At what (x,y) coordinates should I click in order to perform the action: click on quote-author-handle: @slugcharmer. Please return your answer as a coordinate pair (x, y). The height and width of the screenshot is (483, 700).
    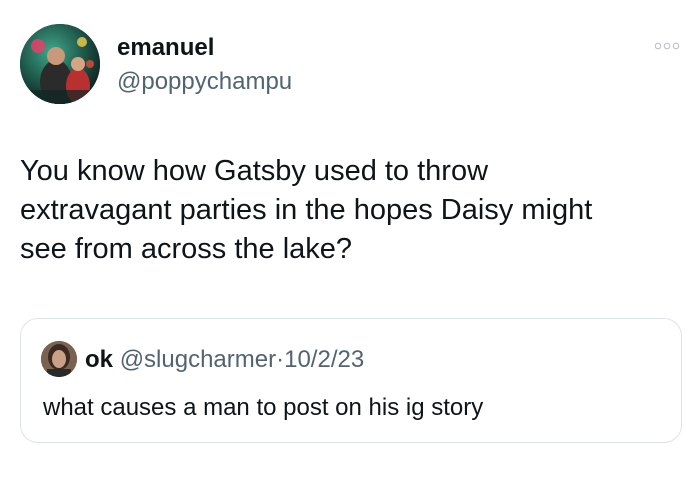
    Looking at the image, I should click on (198, 359).